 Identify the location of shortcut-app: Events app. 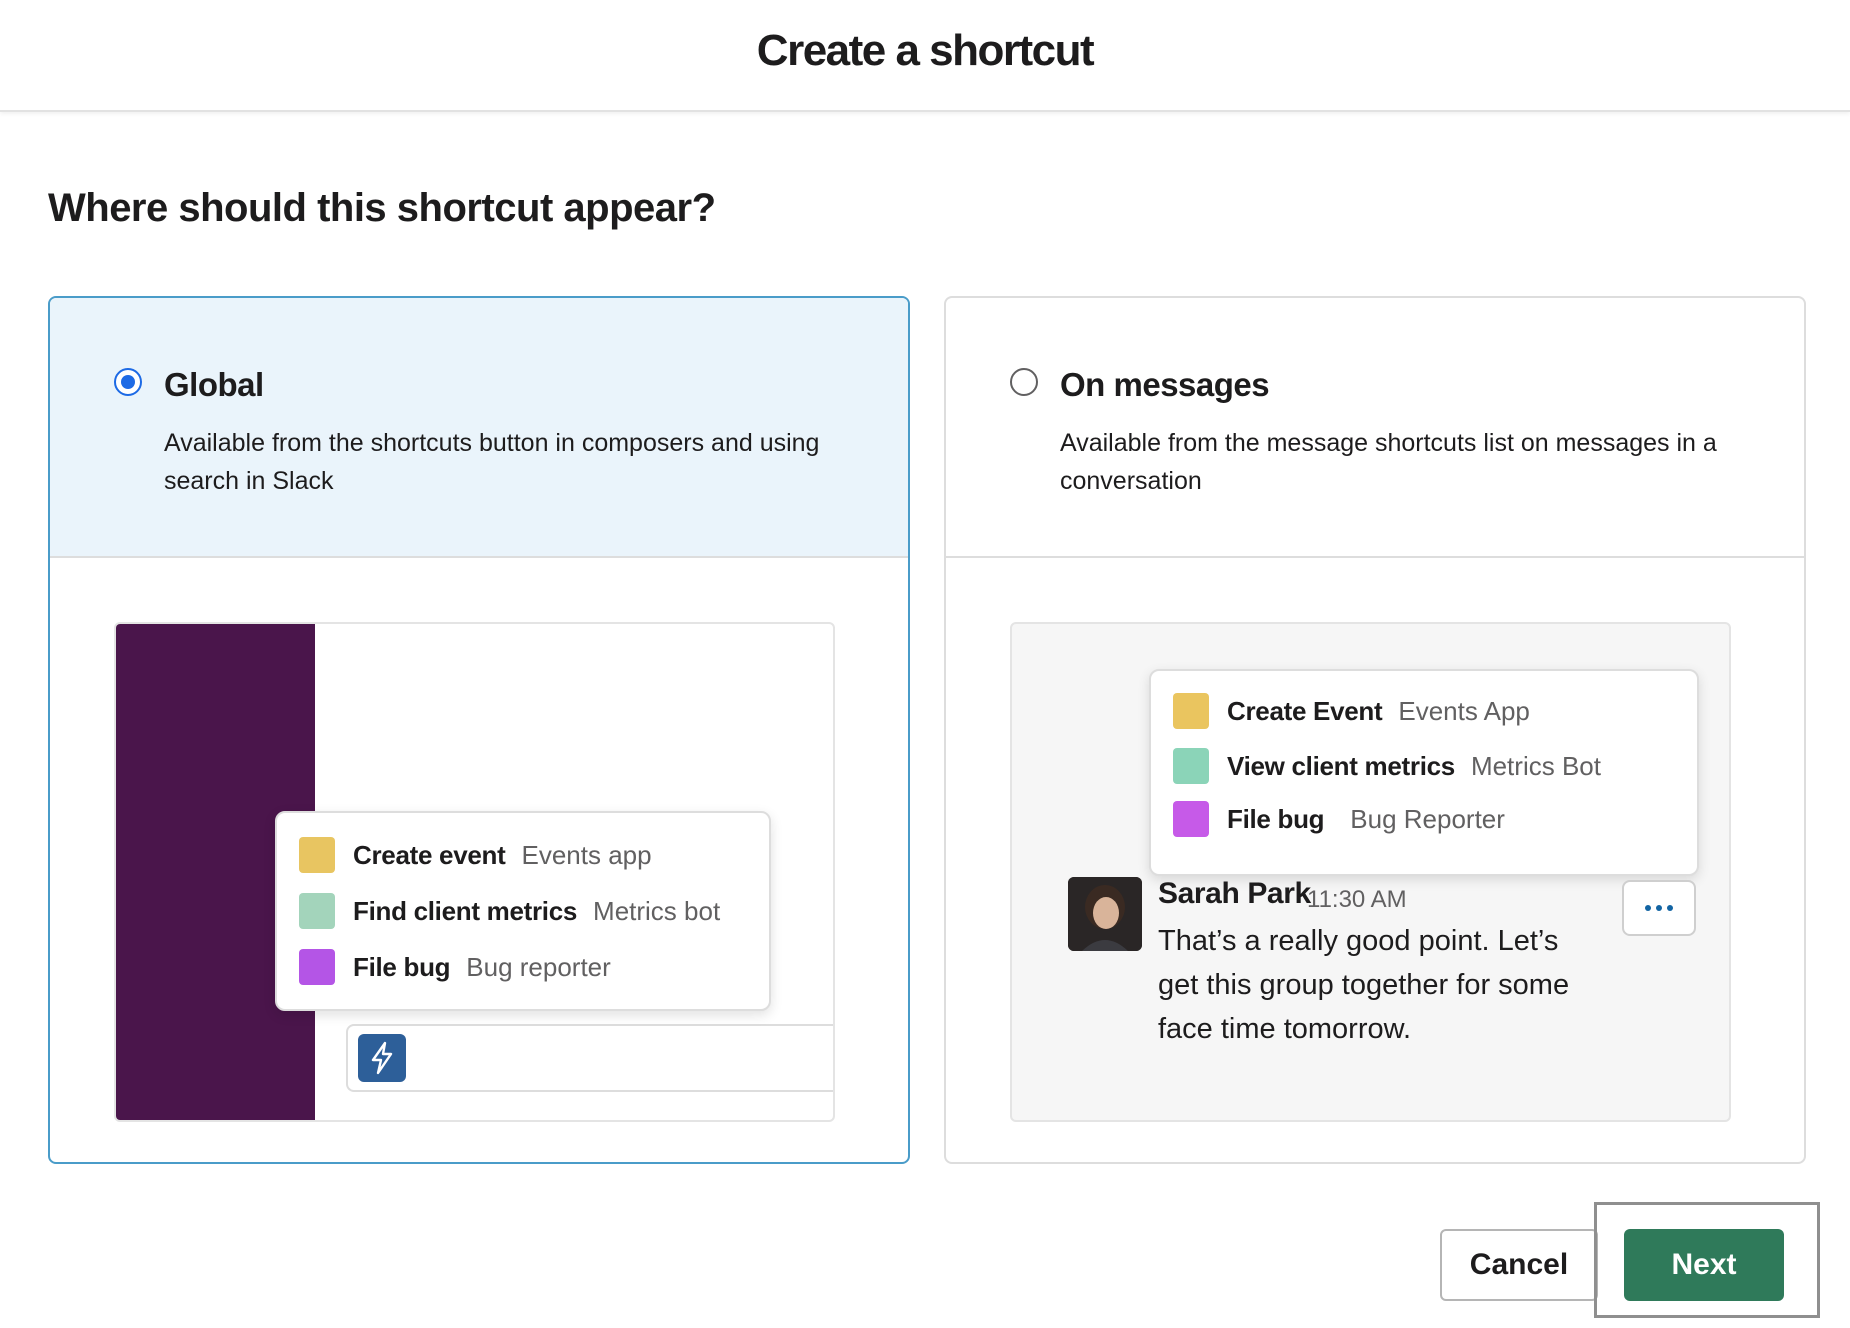
(586, 854).